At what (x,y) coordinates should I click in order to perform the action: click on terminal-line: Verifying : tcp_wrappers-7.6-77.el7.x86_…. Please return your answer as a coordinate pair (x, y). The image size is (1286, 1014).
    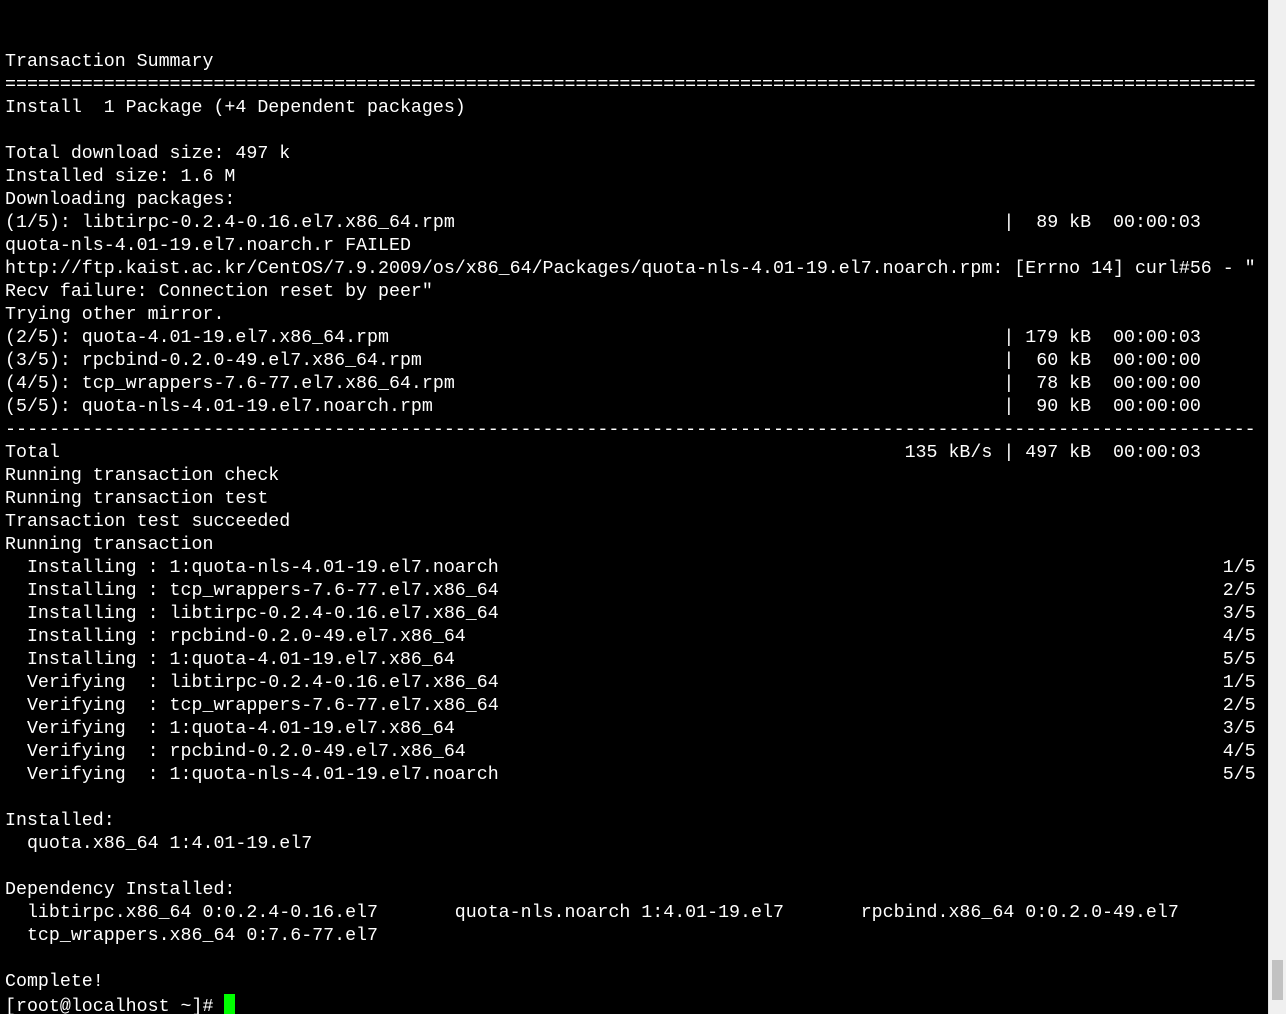
    Looking at the image, I should click on (630, 706).